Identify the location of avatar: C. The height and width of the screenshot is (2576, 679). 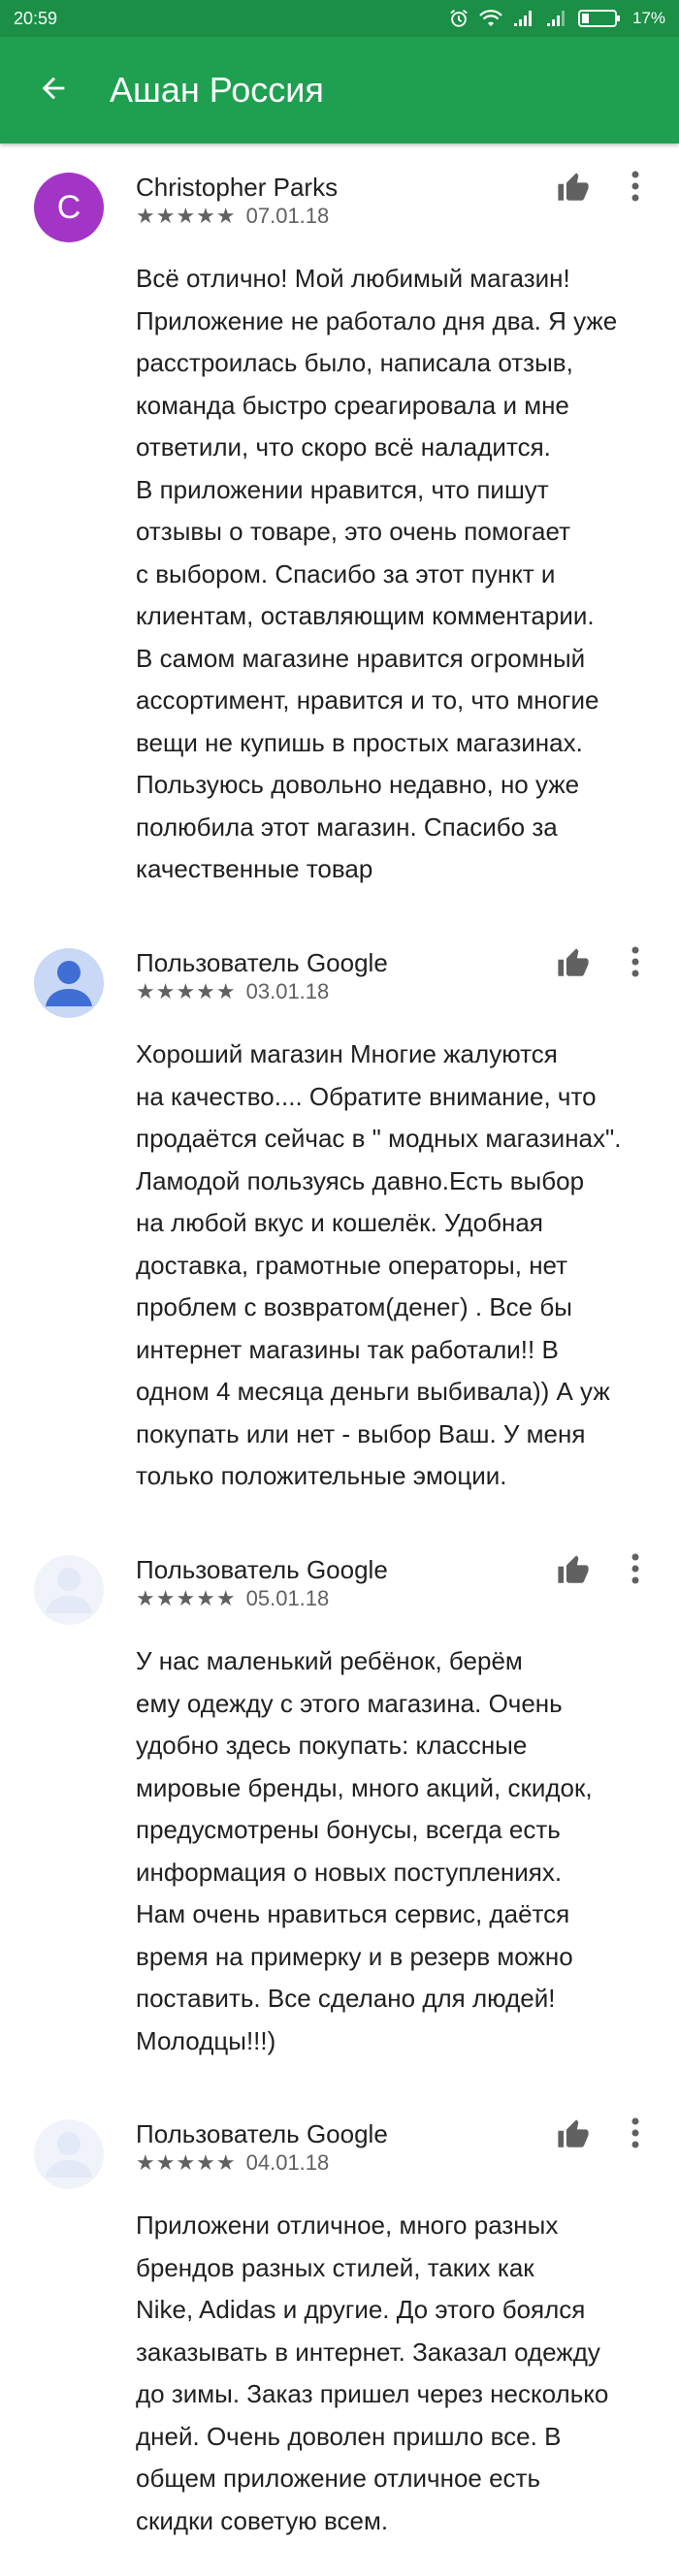
(69, 207).